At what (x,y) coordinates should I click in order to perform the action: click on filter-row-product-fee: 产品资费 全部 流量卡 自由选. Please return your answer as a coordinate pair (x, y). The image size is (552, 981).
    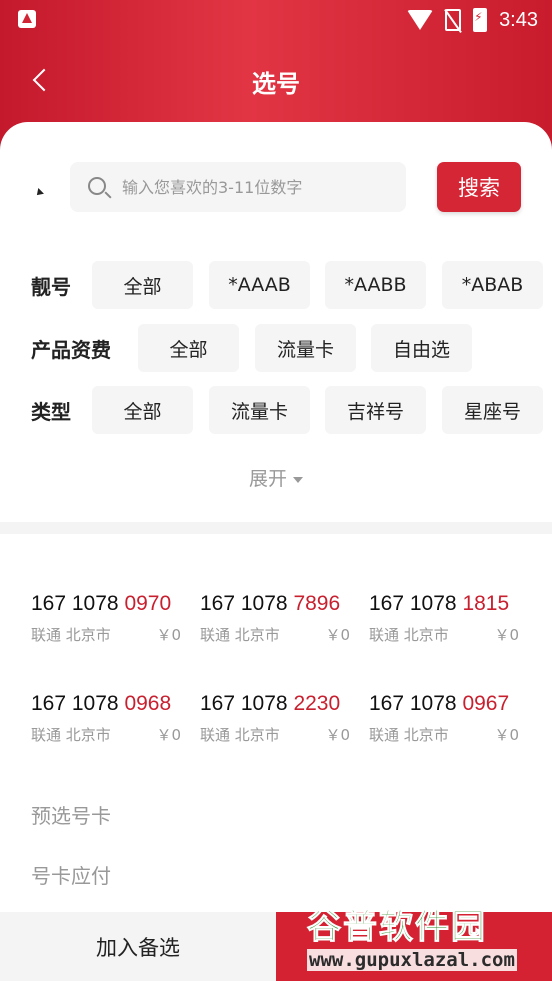
    Looking at the image, I should click on (276, 349).